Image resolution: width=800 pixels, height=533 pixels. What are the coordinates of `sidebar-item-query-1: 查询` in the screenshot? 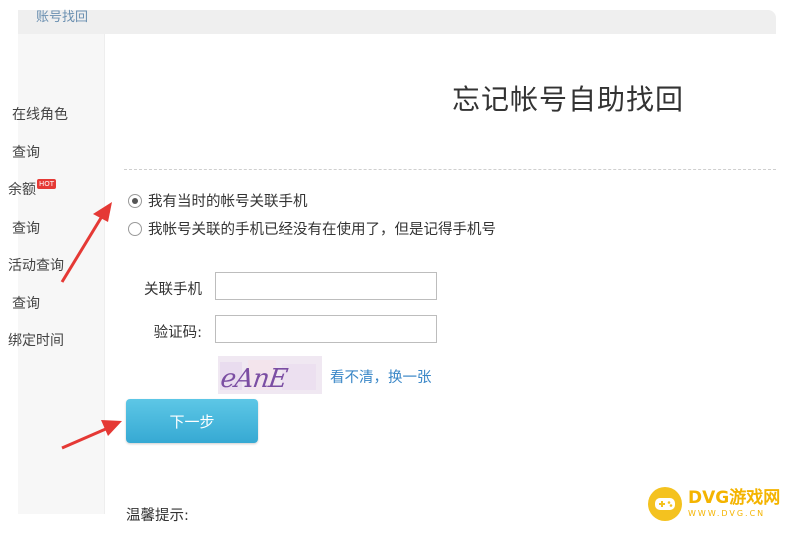 It's located at (26, 152).